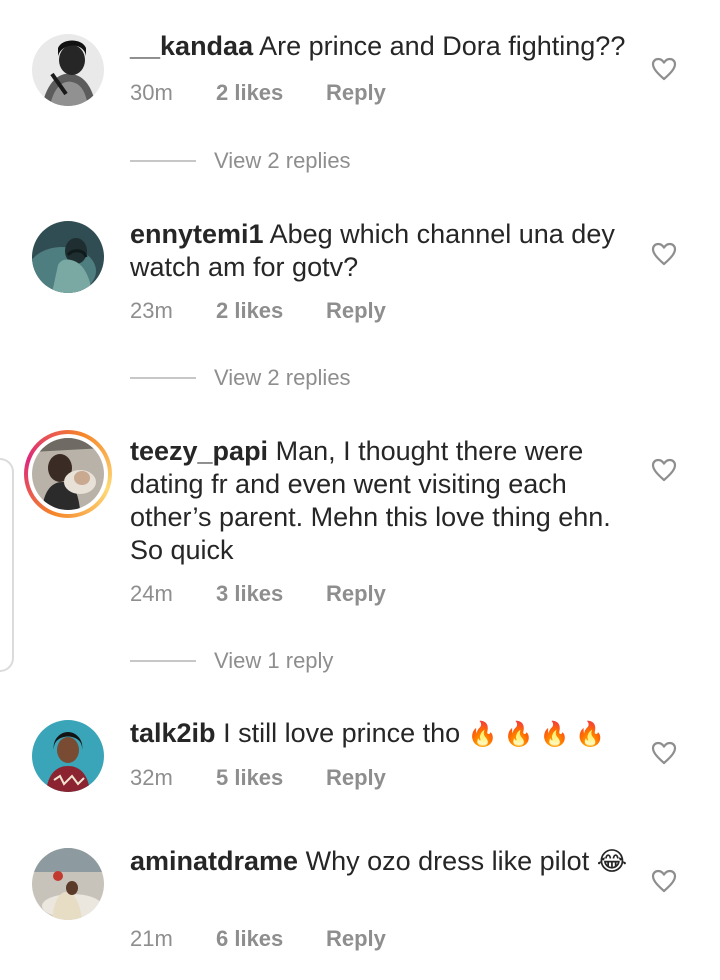  I want to click on comment-meta: 32m 5 likes Reply, so click(258, 778).